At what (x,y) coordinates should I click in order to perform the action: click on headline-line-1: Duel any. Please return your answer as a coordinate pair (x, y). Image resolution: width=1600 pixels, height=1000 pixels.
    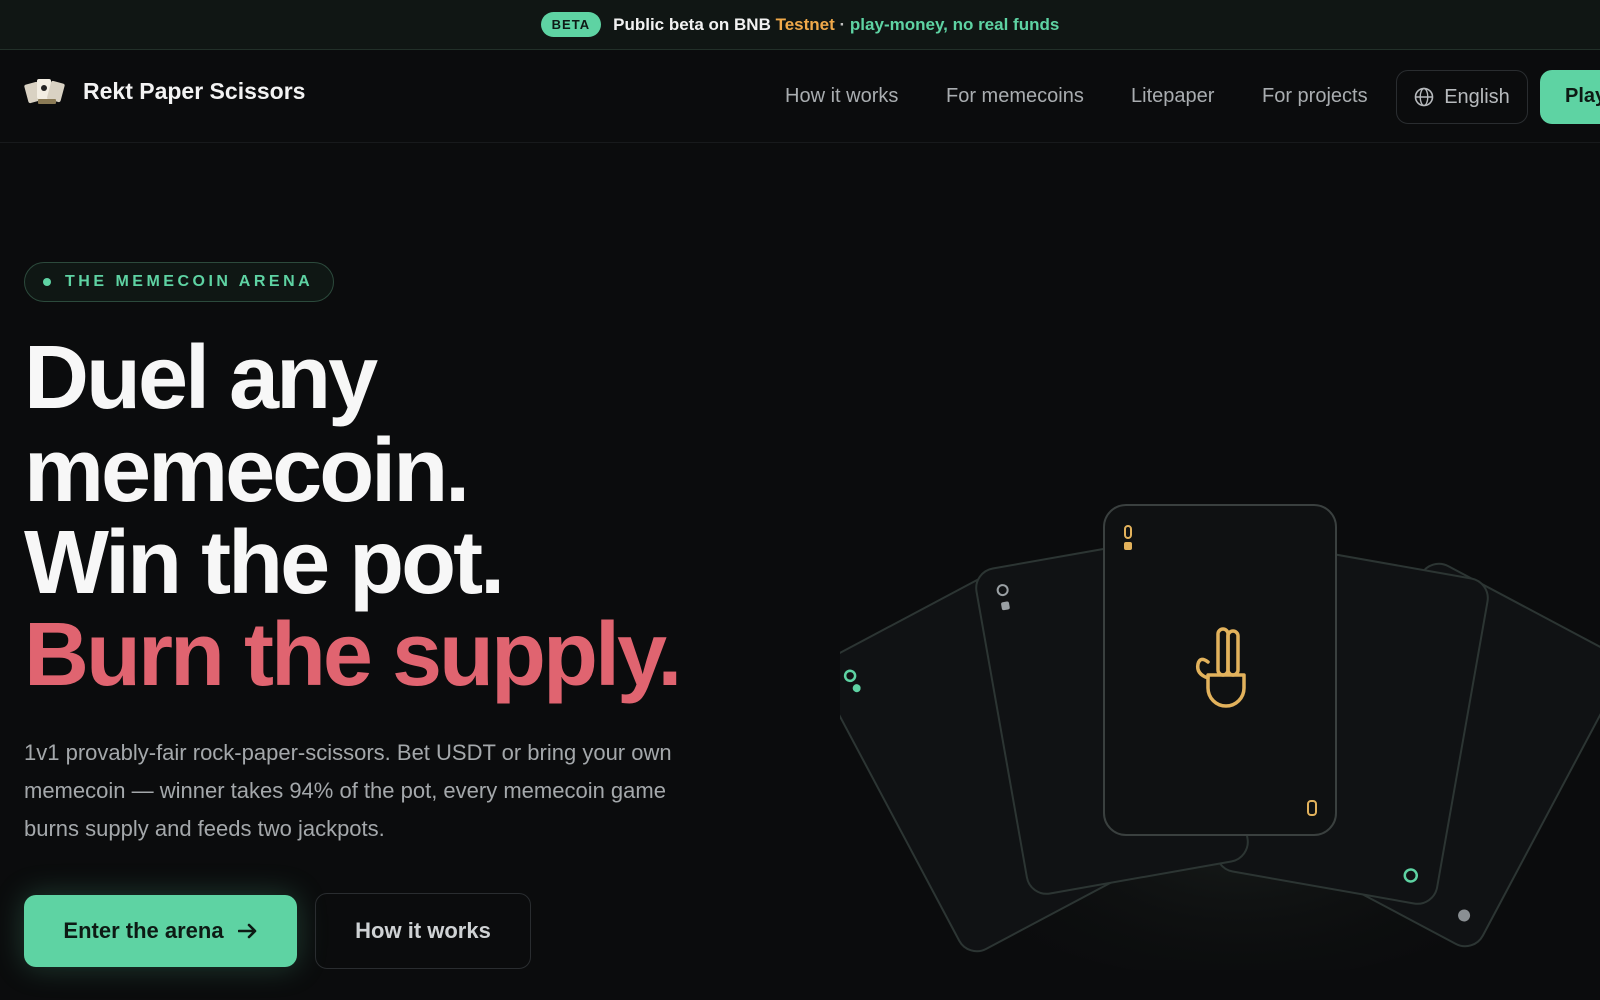
    Looking at the image, I should click on (201, 378).